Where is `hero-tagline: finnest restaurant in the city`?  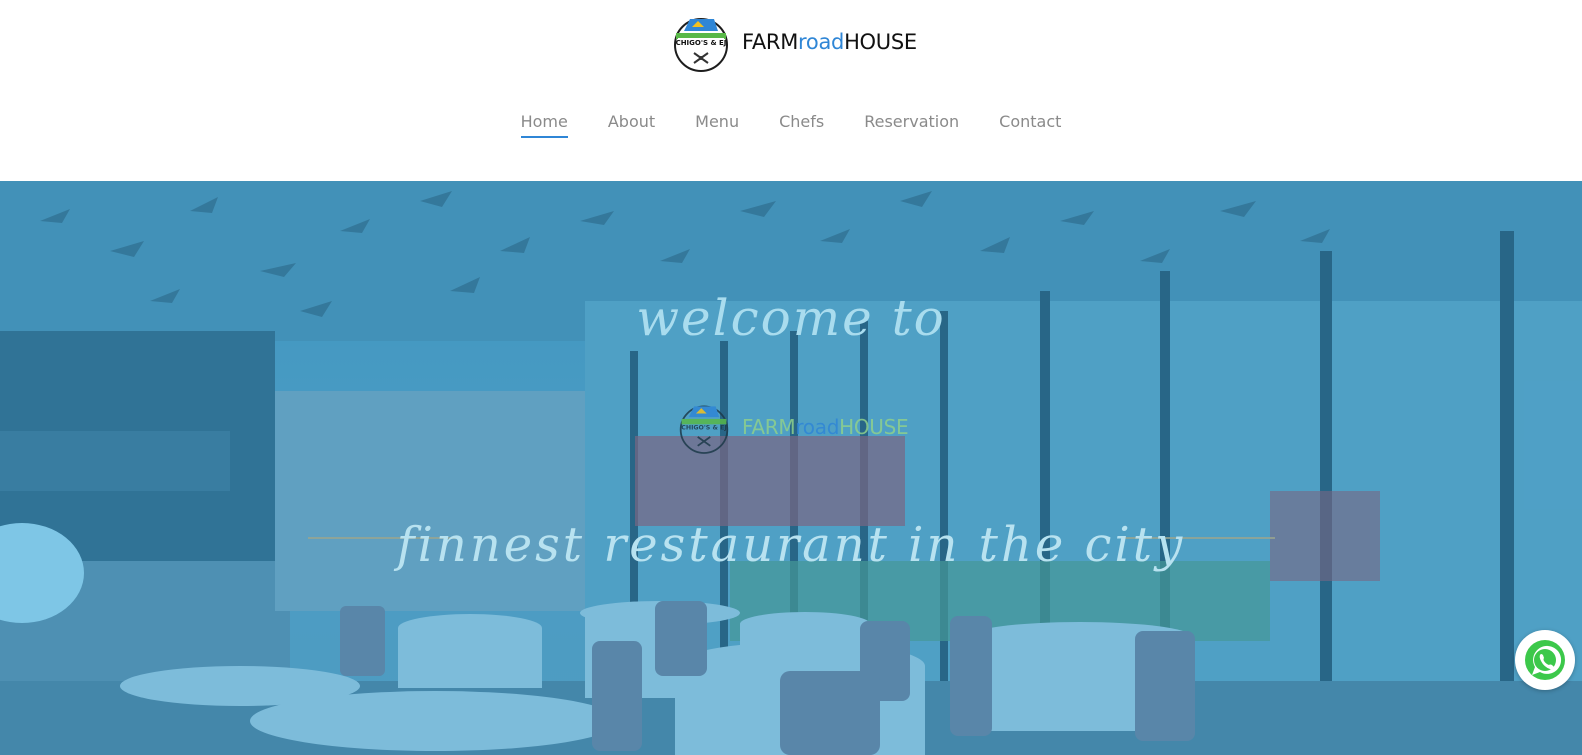
hero-tagline: finnest restaurant in the city is located at coordinates (791, 545).